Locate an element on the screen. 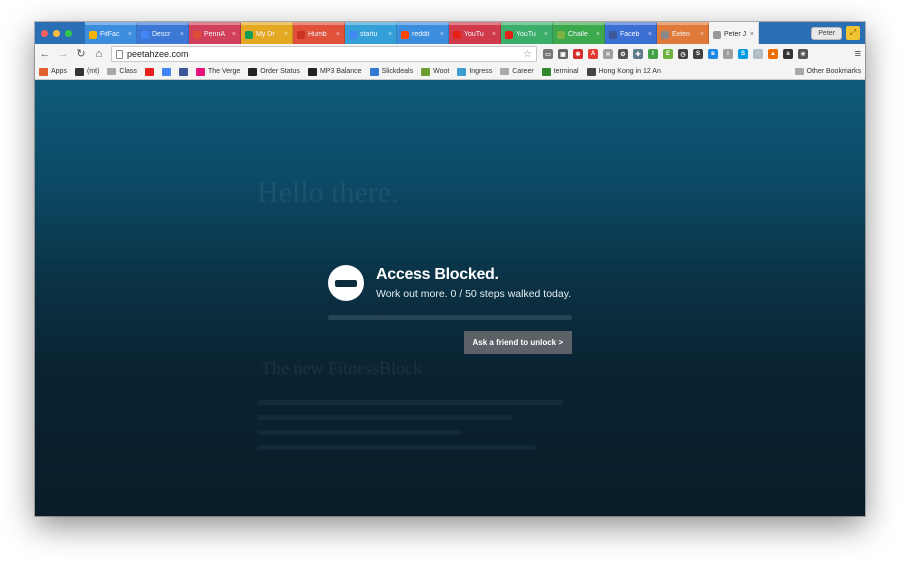 The height and width of the screenshot is (564, 900). tab-6: reddit × is located at coordinates (423, 33).